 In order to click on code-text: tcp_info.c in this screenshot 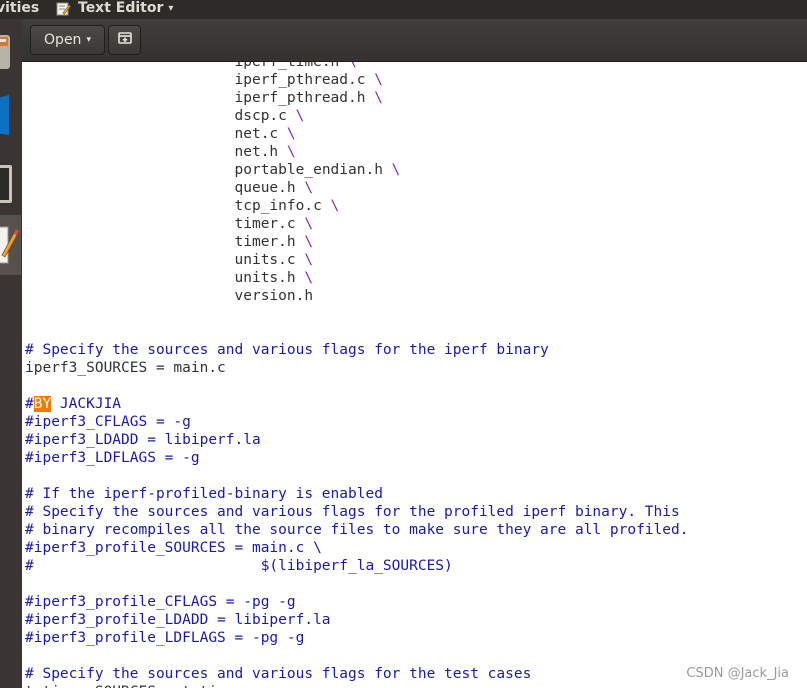, I will do `click(278, 206)`.